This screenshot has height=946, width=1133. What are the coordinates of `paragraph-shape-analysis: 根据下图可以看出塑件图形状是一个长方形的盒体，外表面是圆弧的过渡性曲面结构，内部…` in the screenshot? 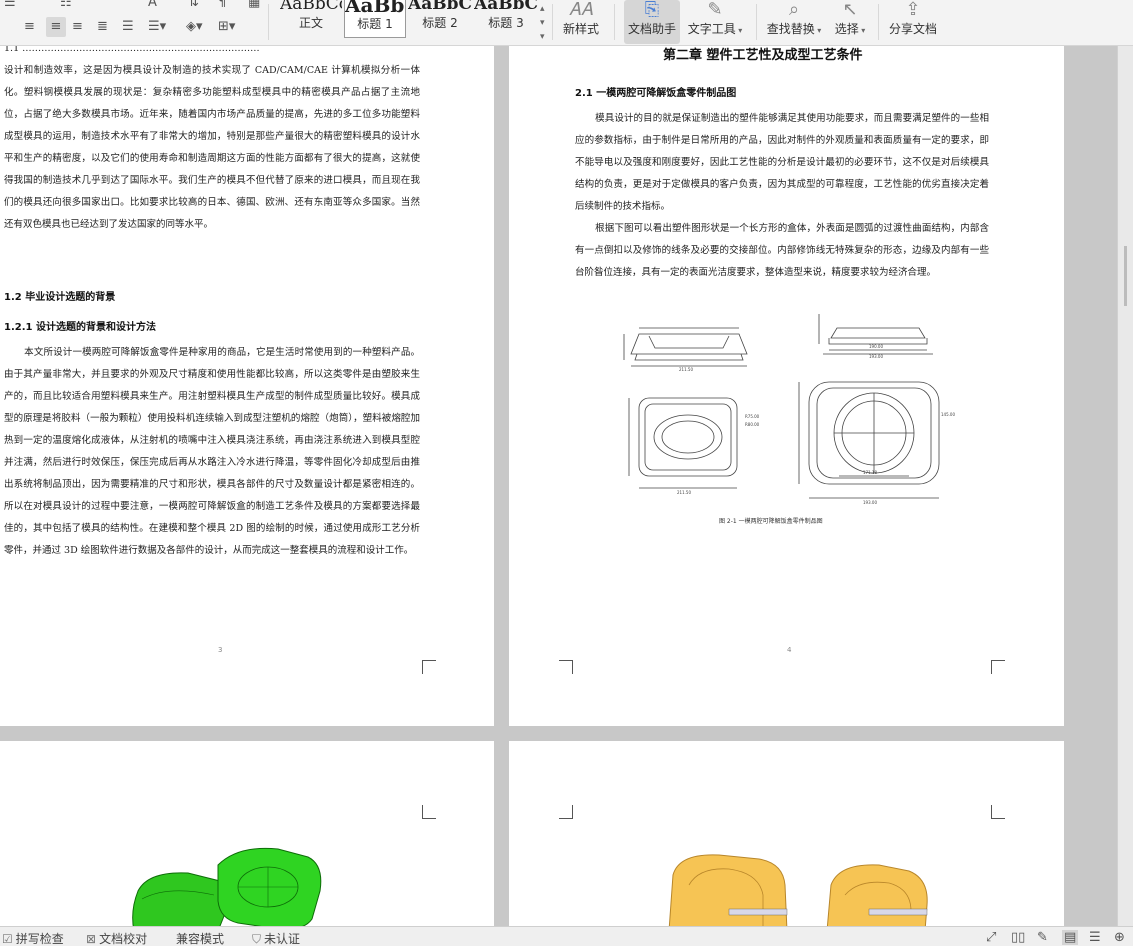 It's located at (782, 250).